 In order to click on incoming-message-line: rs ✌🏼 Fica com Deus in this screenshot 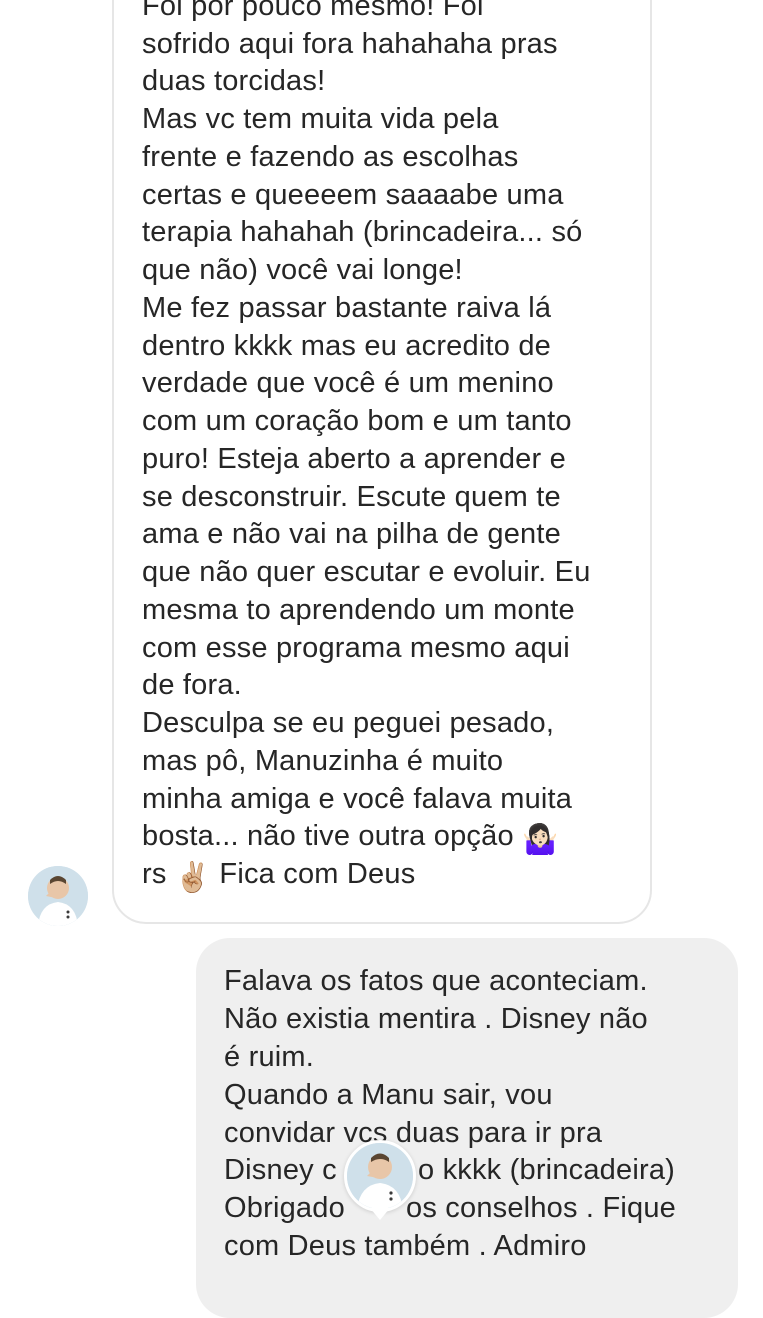, I will do `click(278, 877)`.